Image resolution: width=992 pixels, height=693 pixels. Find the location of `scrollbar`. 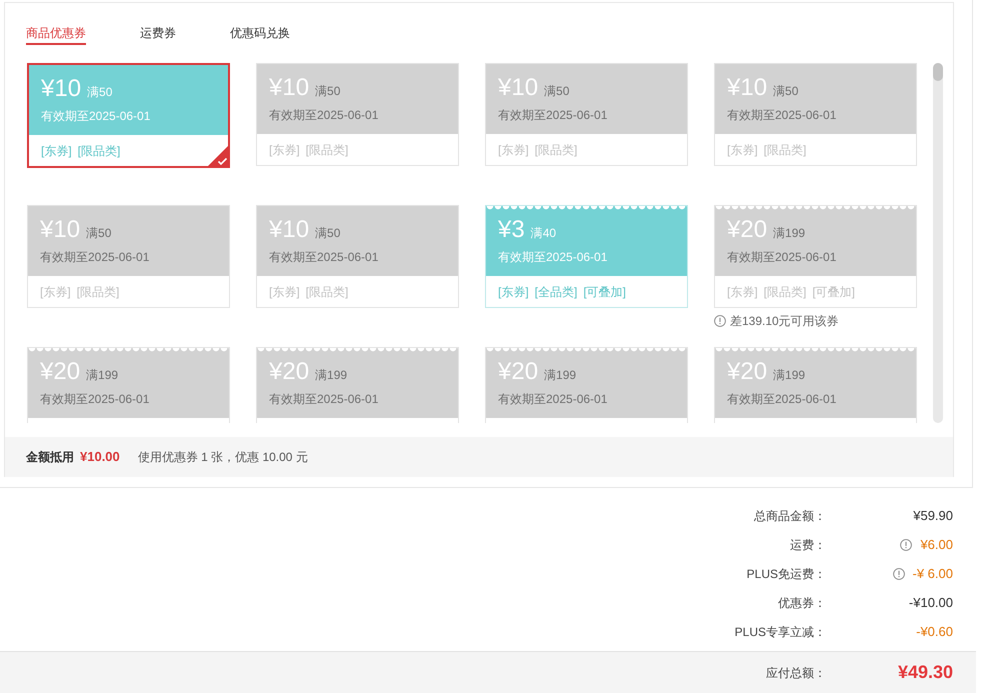

scrollbar is located at coordinates (938, 243).